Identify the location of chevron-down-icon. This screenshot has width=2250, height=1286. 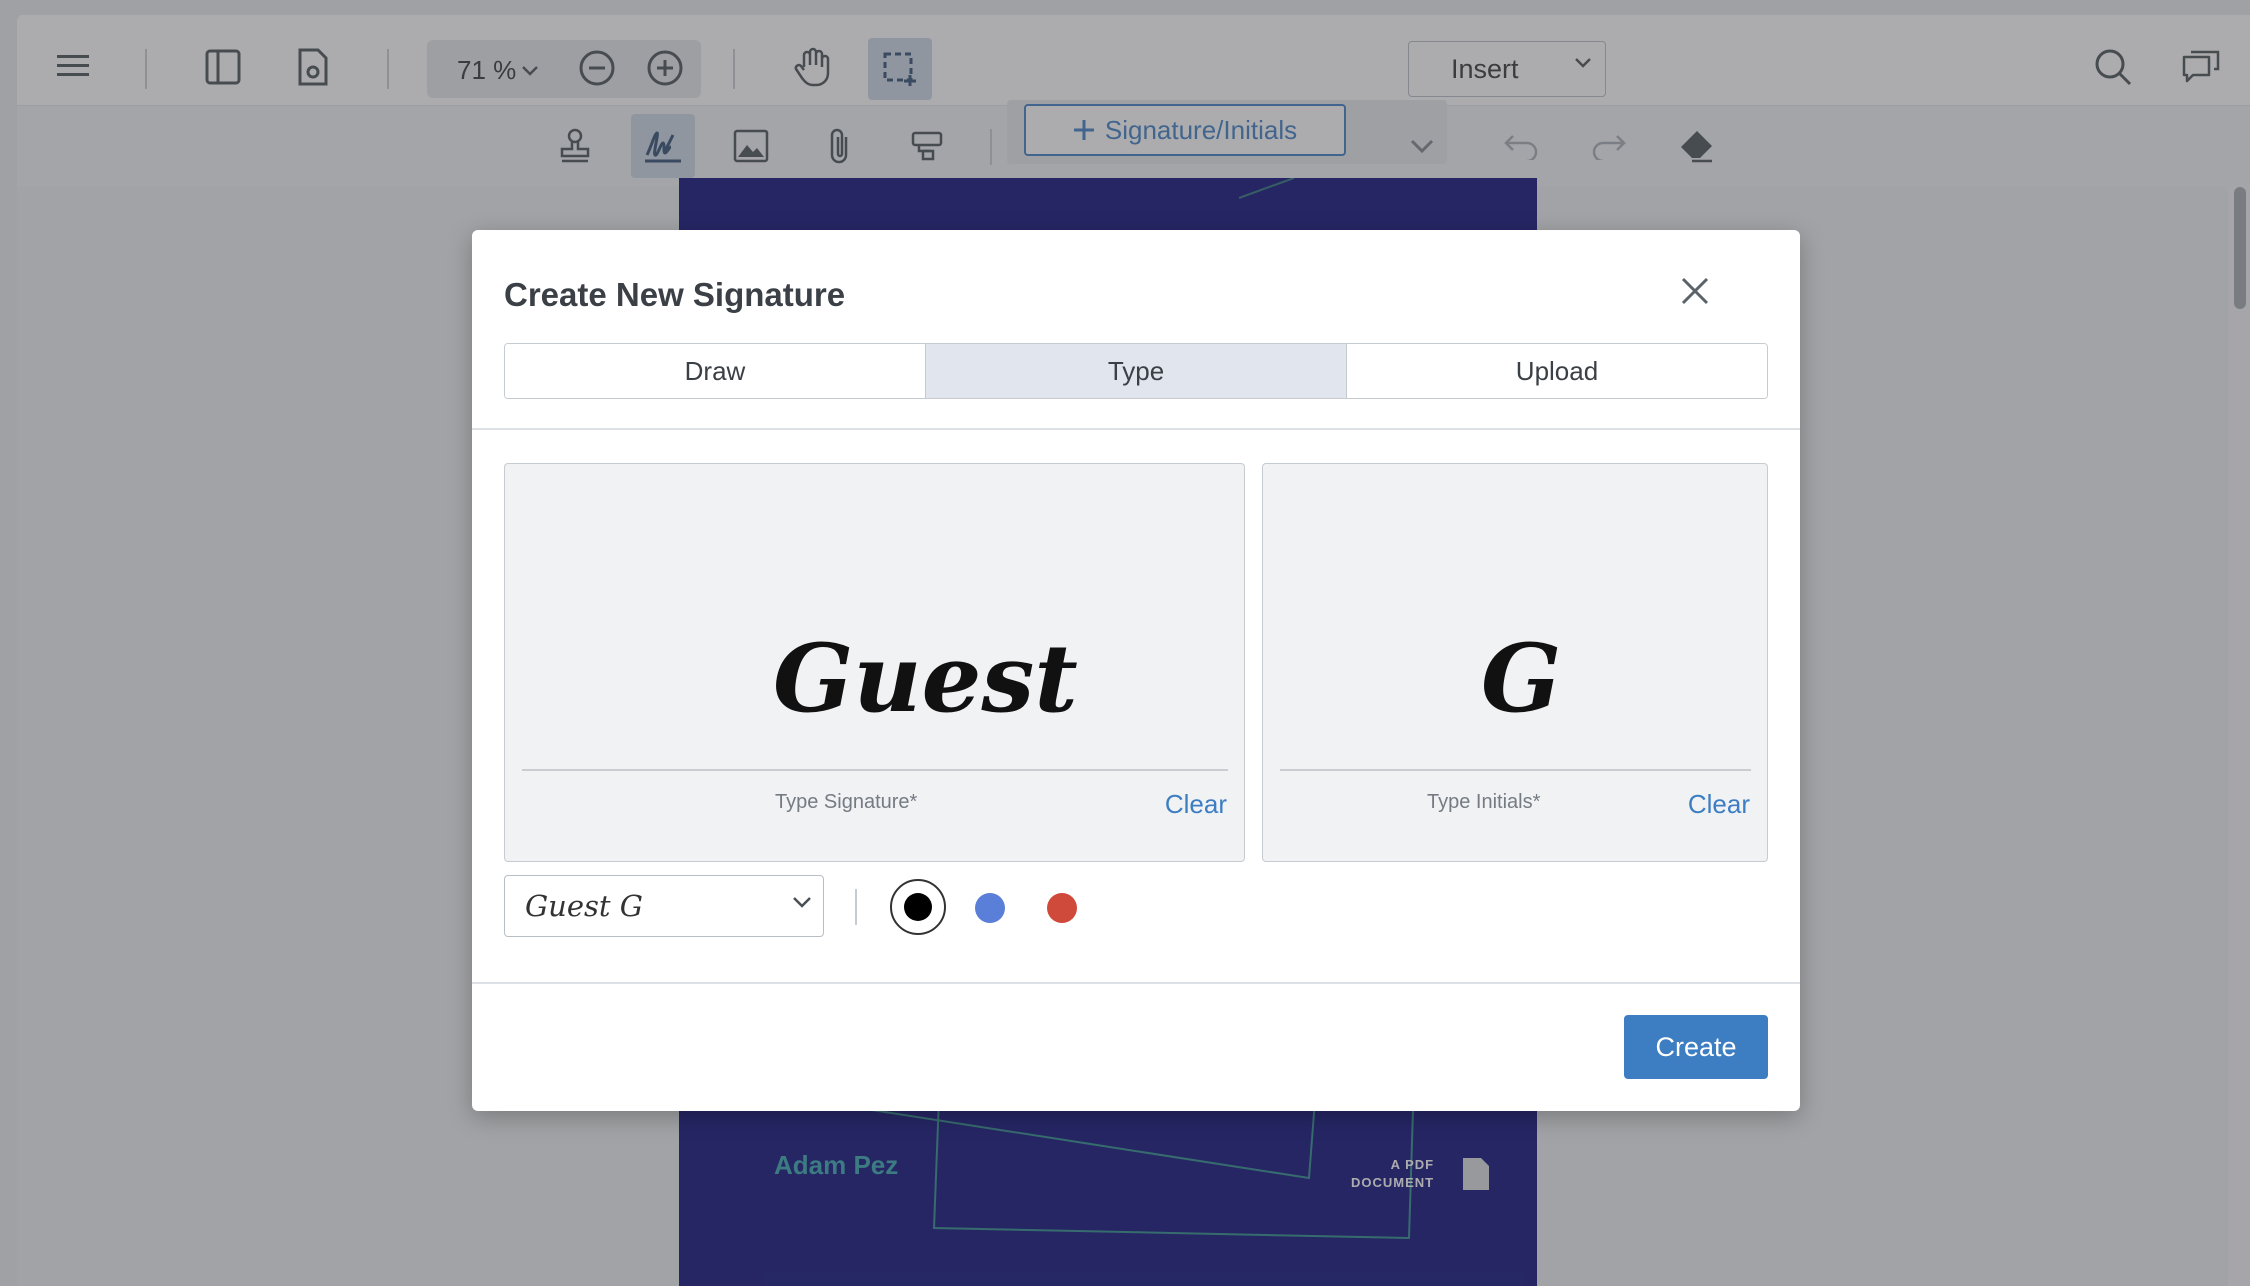
(802, 902).